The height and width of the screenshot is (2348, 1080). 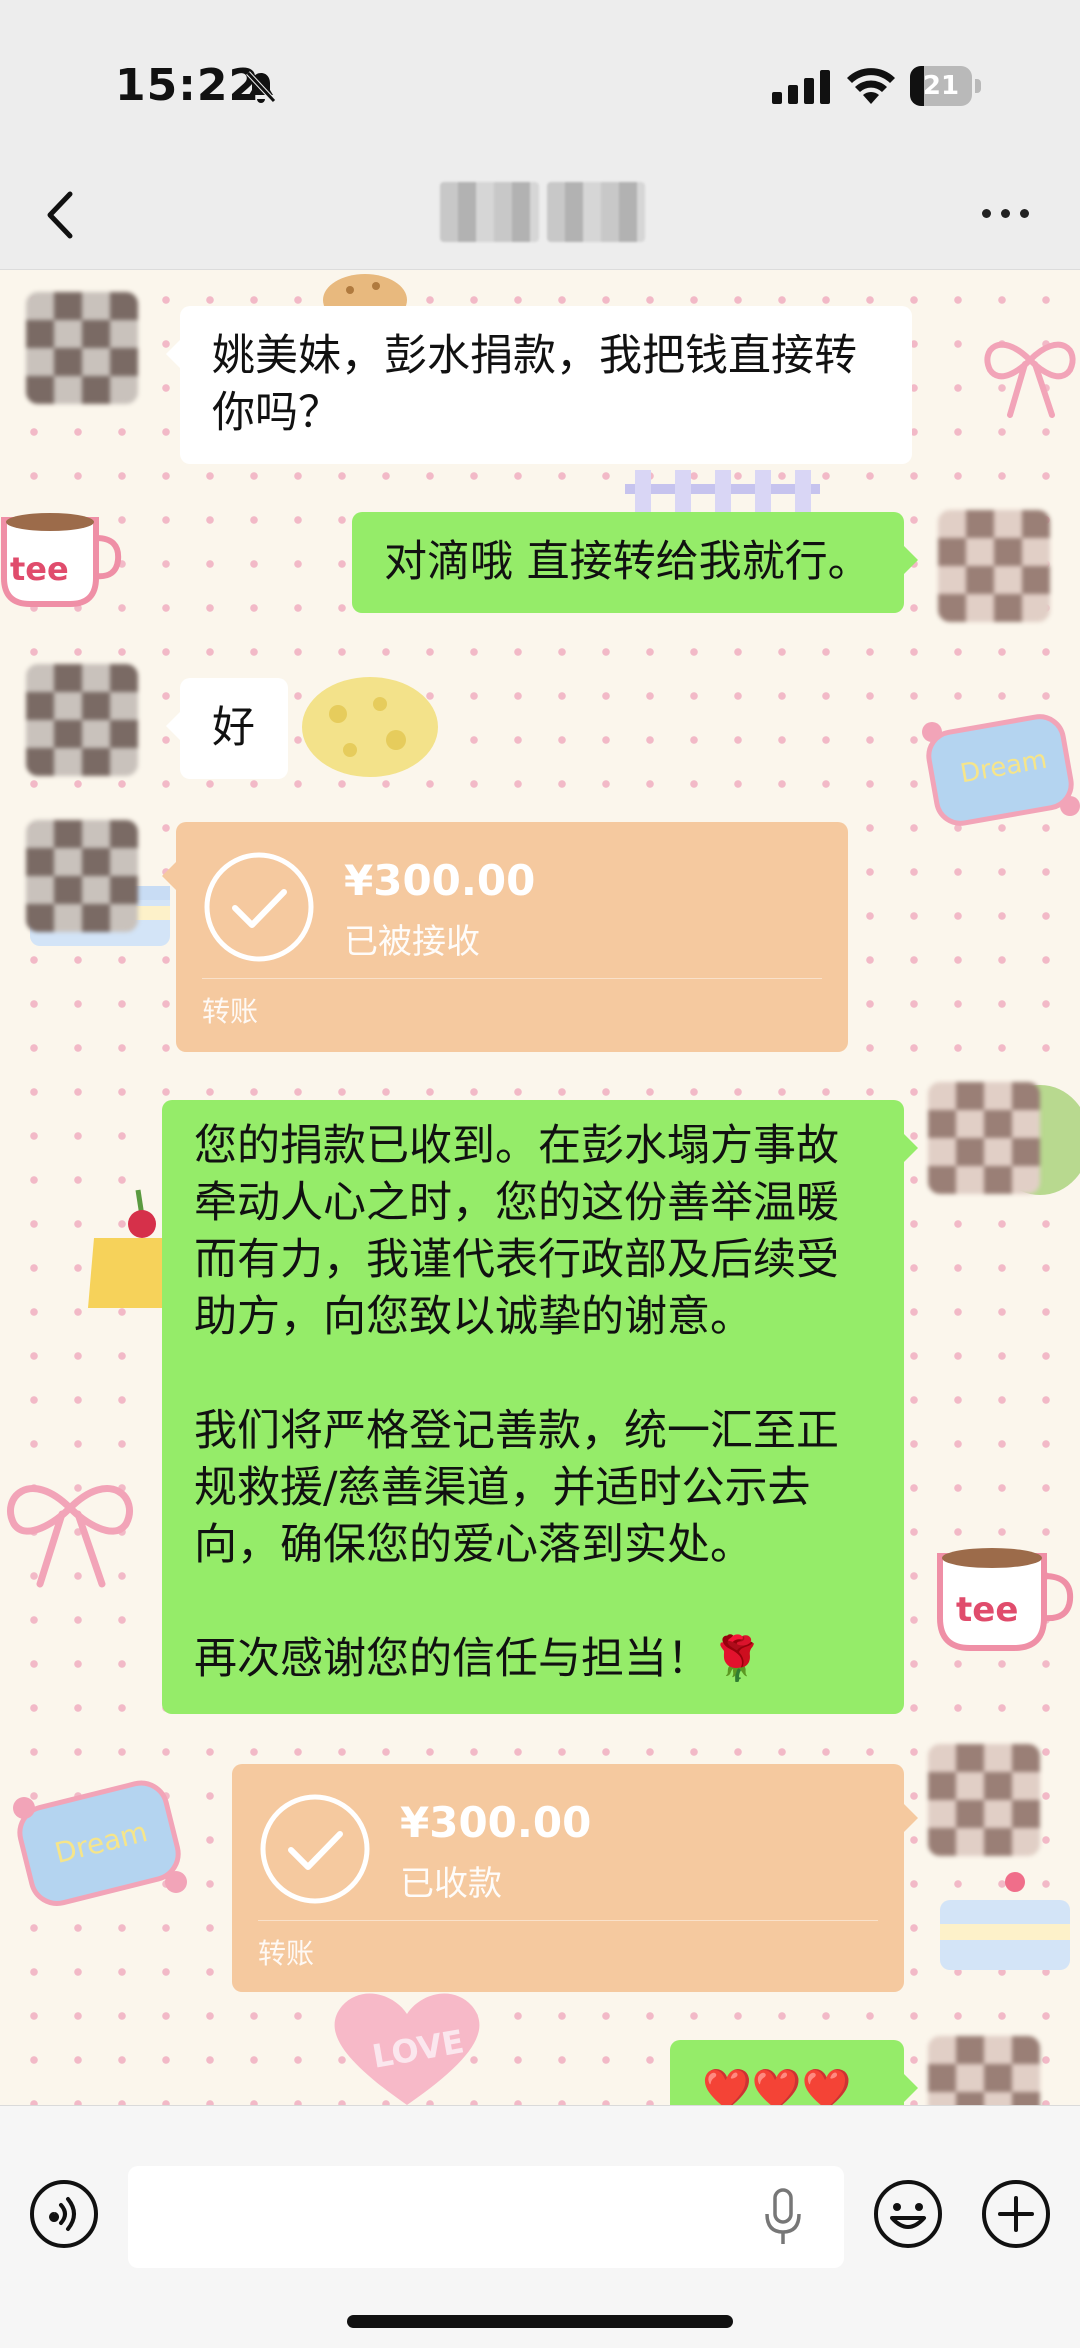 I want to click on message-input-bar, so click(x=540, y=2226).